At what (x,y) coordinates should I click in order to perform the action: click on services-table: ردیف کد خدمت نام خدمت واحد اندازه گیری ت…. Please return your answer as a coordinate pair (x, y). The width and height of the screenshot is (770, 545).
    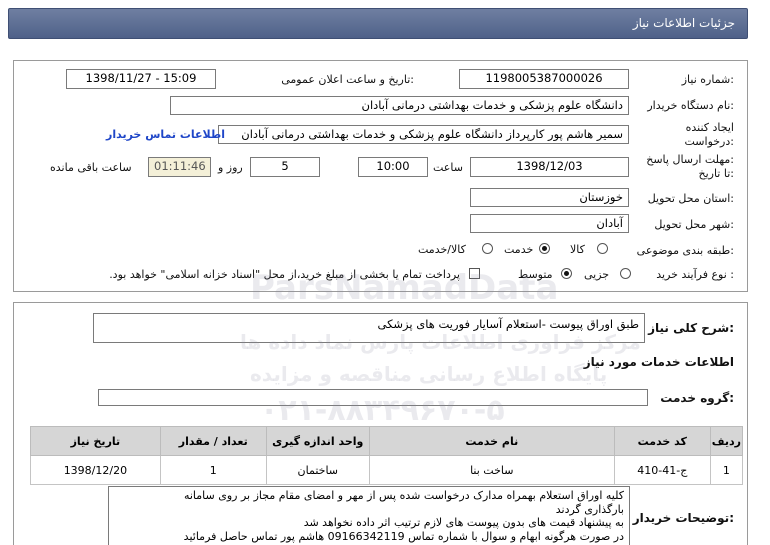
    Looking at the image, I should click on (387, 455).